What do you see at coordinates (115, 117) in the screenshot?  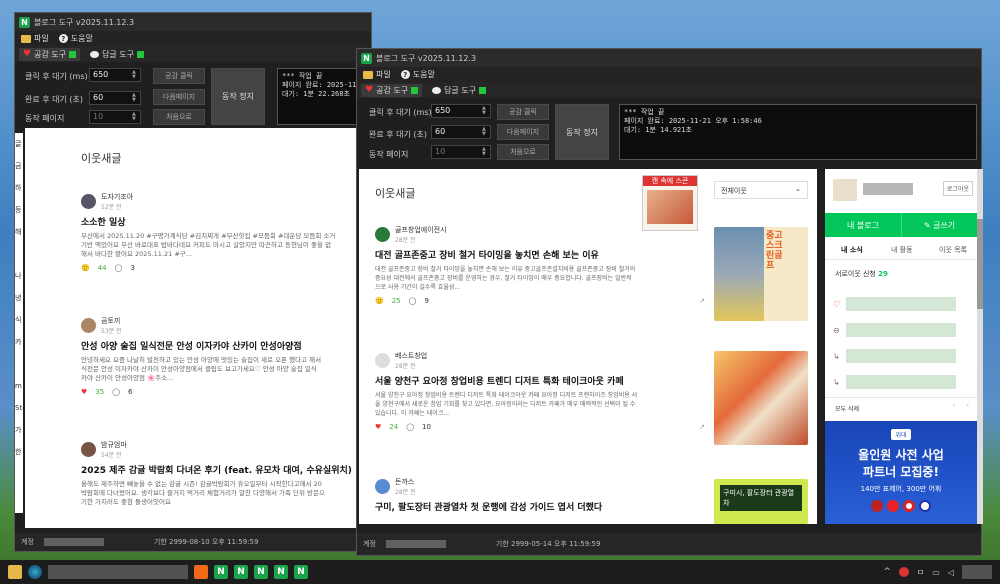 I see `back-pages-input: 10 ▲ ▼` at bounding box center [115, 117].